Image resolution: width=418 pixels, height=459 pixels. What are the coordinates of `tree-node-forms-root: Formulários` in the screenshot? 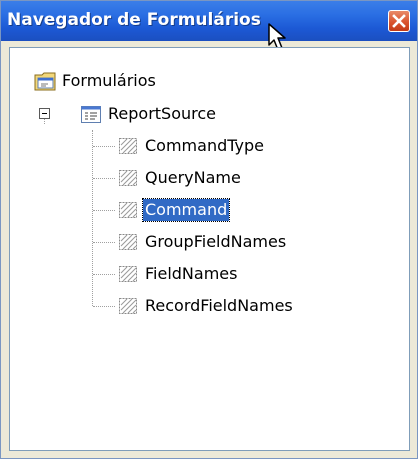 It's located at (96, 81).